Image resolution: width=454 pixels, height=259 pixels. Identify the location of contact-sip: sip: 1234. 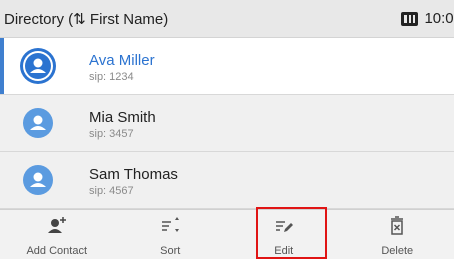
(111, 77).